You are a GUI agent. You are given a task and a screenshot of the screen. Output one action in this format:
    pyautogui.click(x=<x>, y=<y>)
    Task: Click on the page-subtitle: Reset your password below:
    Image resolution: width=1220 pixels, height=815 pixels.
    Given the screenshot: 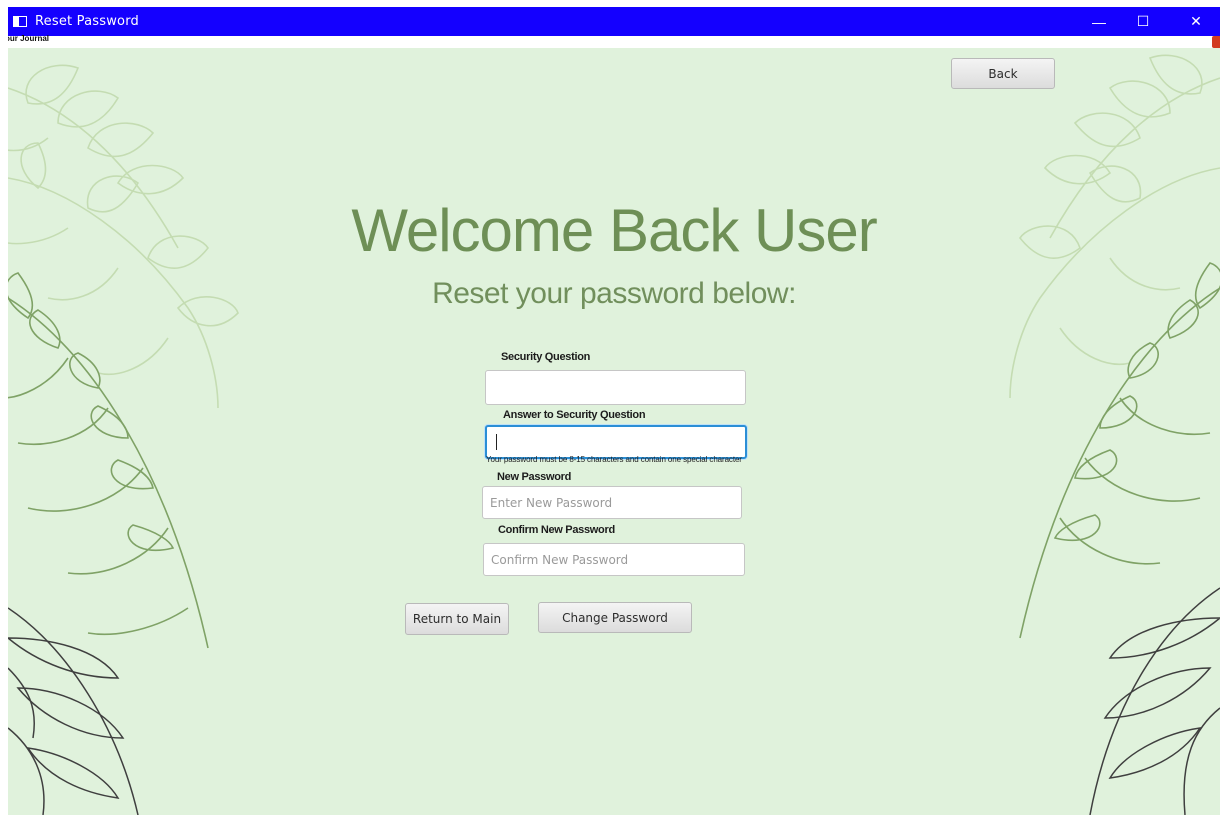 What is the action you would take?
    pyautogui.click(x=614, y=293)
    